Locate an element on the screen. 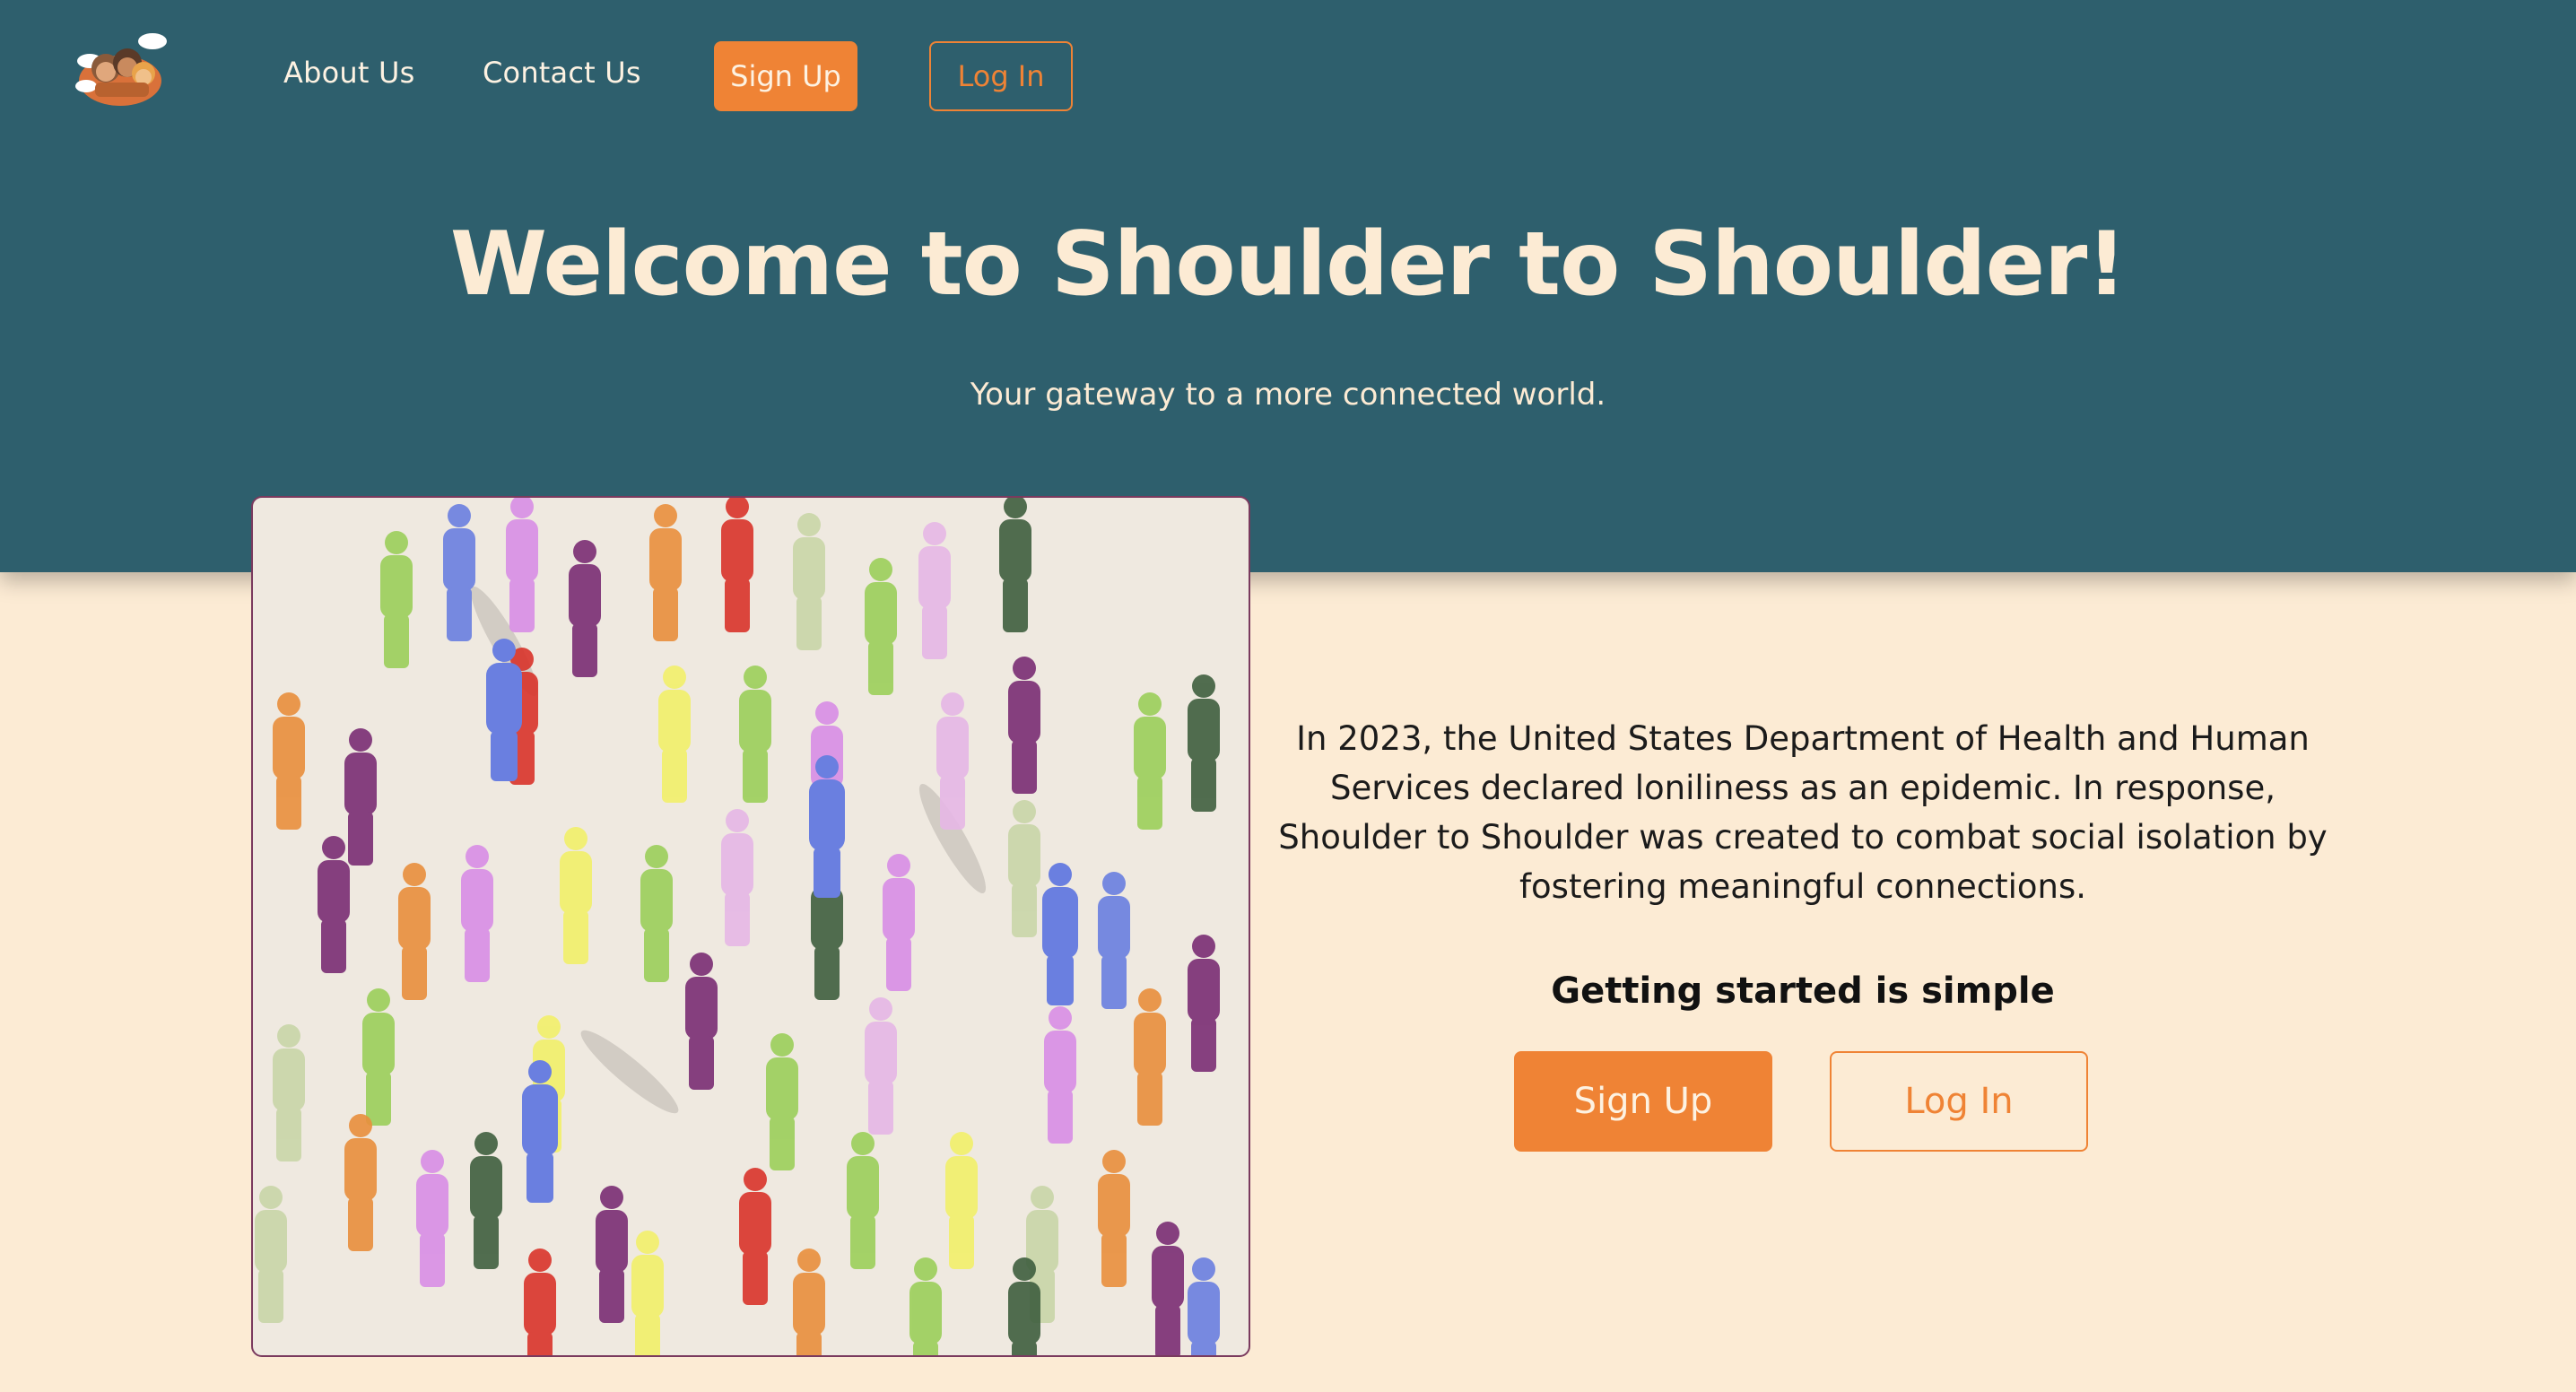 Image resolution: width=2576 pixels, height=1392 pixels. nav-contact-us: Contact Us is located at coordinates (562, 73).